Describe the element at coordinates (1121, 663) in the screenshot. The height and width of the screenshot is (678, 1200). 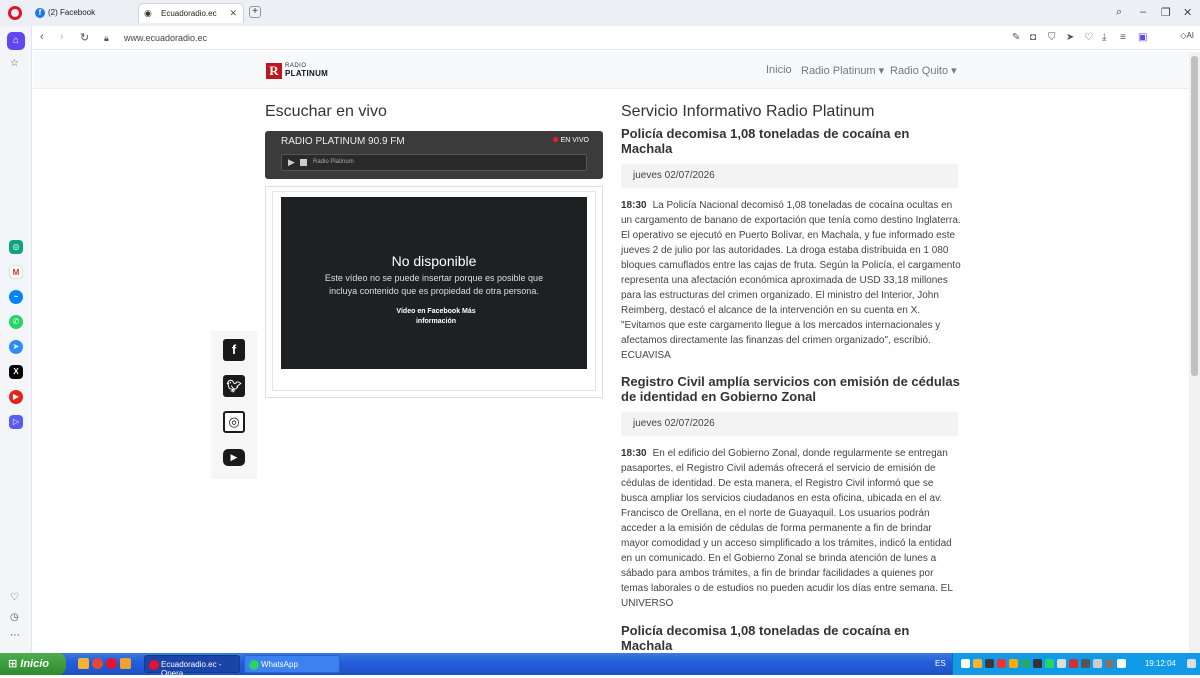
I see `volume-icon` at that location.